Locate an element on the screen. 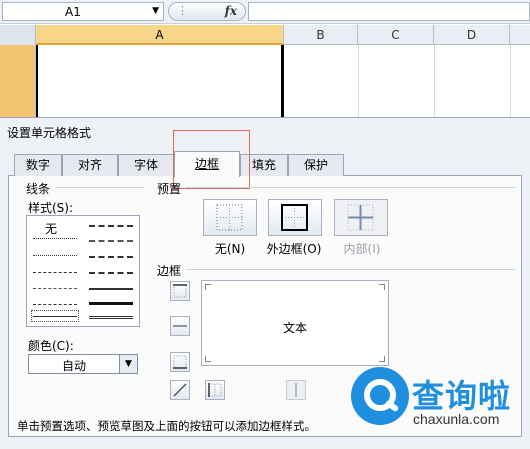  border-group-divider is located at coordinates (351, 269).